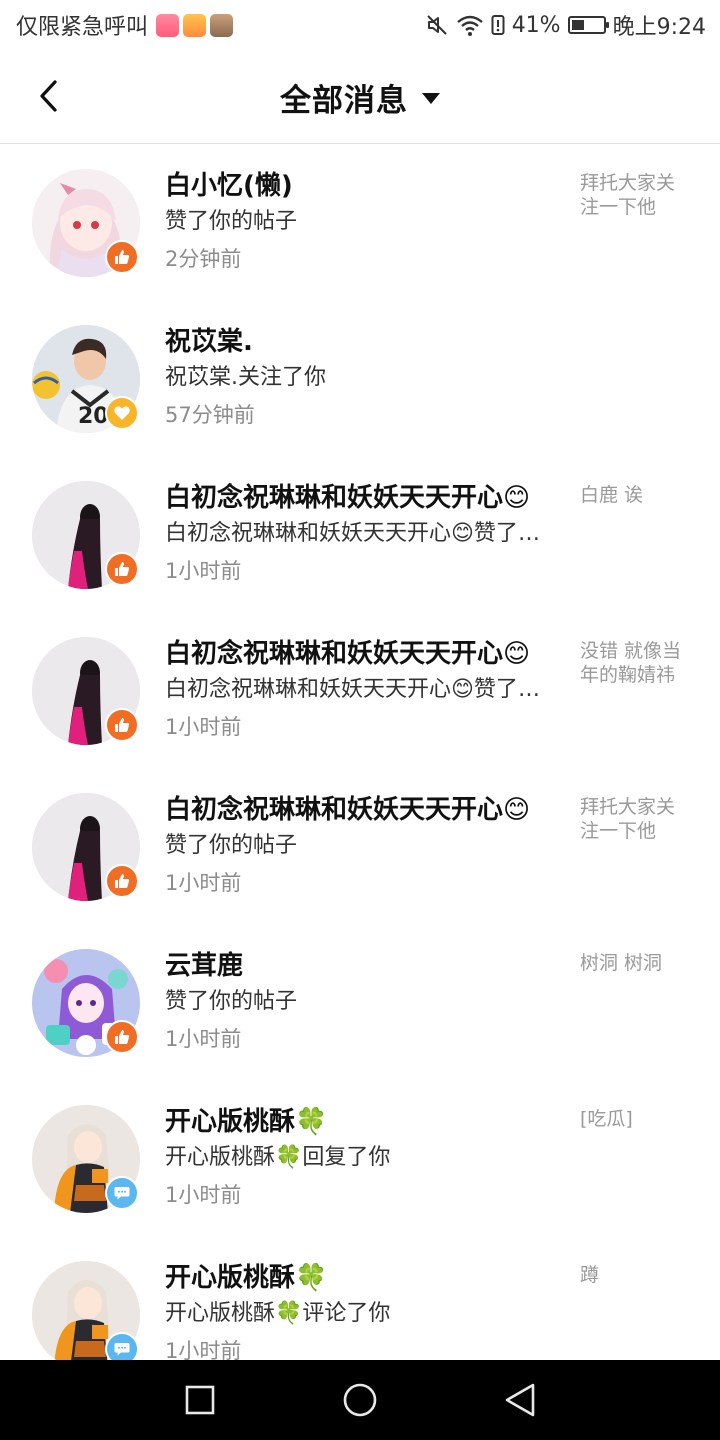 This screenshot has height=1440, width=720. Describe the element at coordinates (636, 1275) in the screenshot. I see `message-preview: 蹲` at that location.